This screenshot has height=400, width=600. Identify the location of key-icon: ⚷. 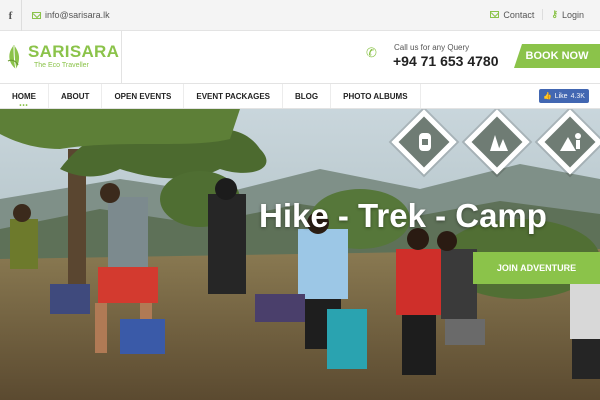
(554, 14).